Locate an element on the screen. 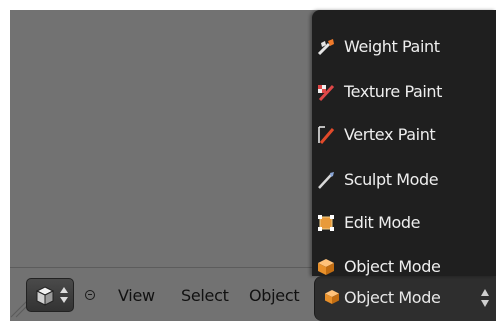  menu-item-weight-paint: Weight Paint is located at coordinates (404, 46).